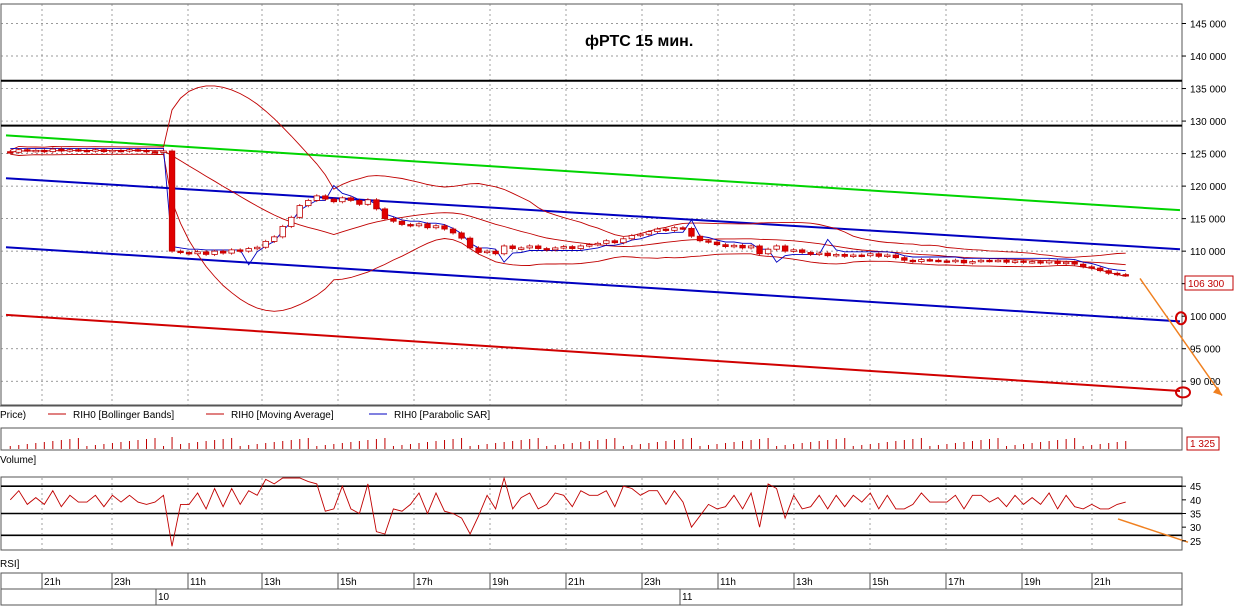  Describe the element at coordinates (348, 582) in the screenshot. I see `time-label: 15h` at that location.